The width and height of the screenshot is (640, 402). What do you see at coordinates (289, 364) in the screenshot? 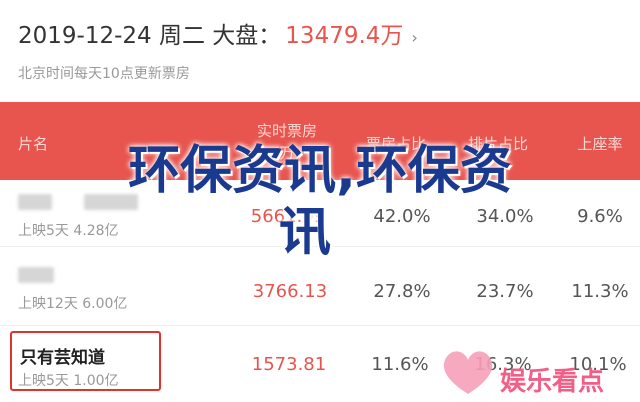
I see `realtime-box-office: 1573.81` at bounding box center [289, 364].